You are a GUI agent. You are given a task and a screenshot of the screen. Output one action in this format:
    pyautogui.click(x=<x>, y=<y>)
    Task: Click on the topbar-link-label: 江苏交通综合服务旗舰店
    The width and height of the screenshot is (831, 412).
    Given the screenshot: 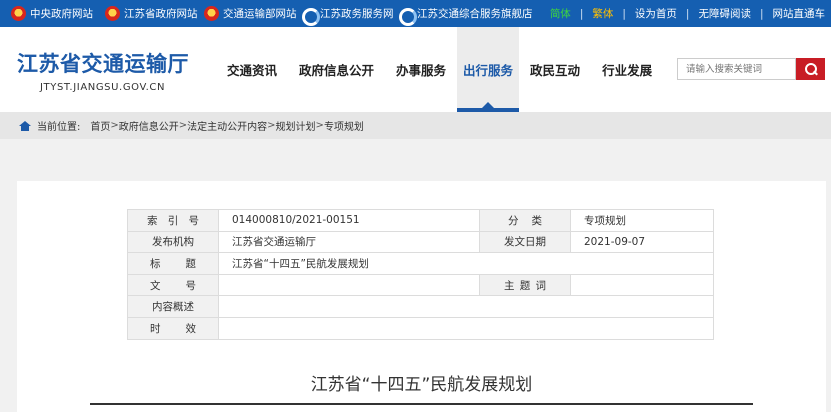 What is the action you would take?
    pyautogui.click(x=475, y=14)
    